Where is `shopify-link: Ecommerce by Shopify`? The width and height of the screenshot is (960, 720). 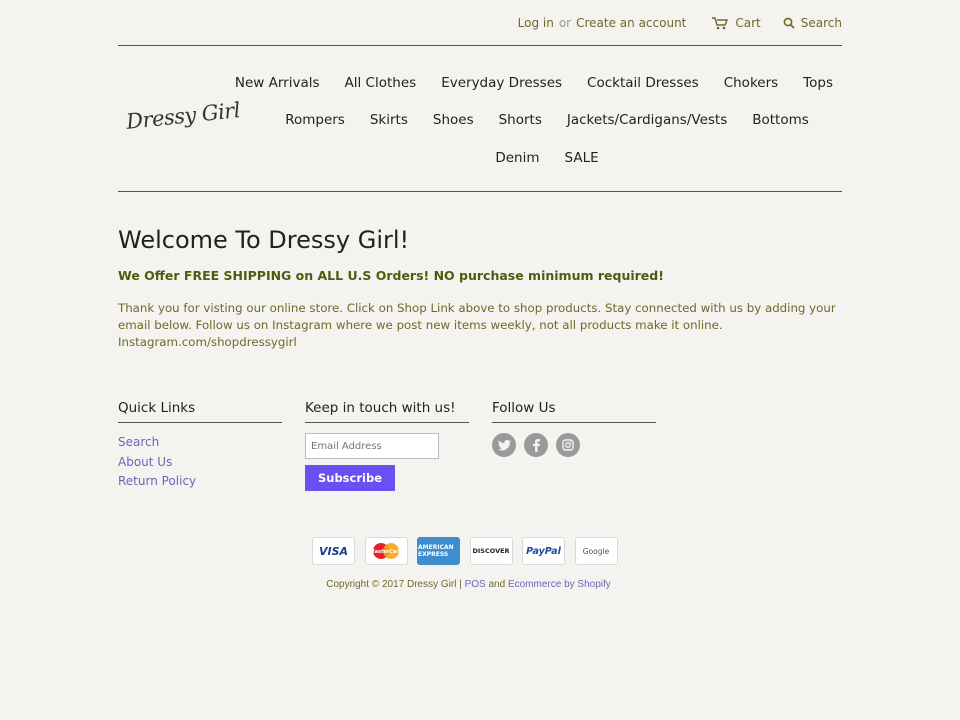
shopify-link: Ecommerce by Shopify is located at coordinates (559, 584).